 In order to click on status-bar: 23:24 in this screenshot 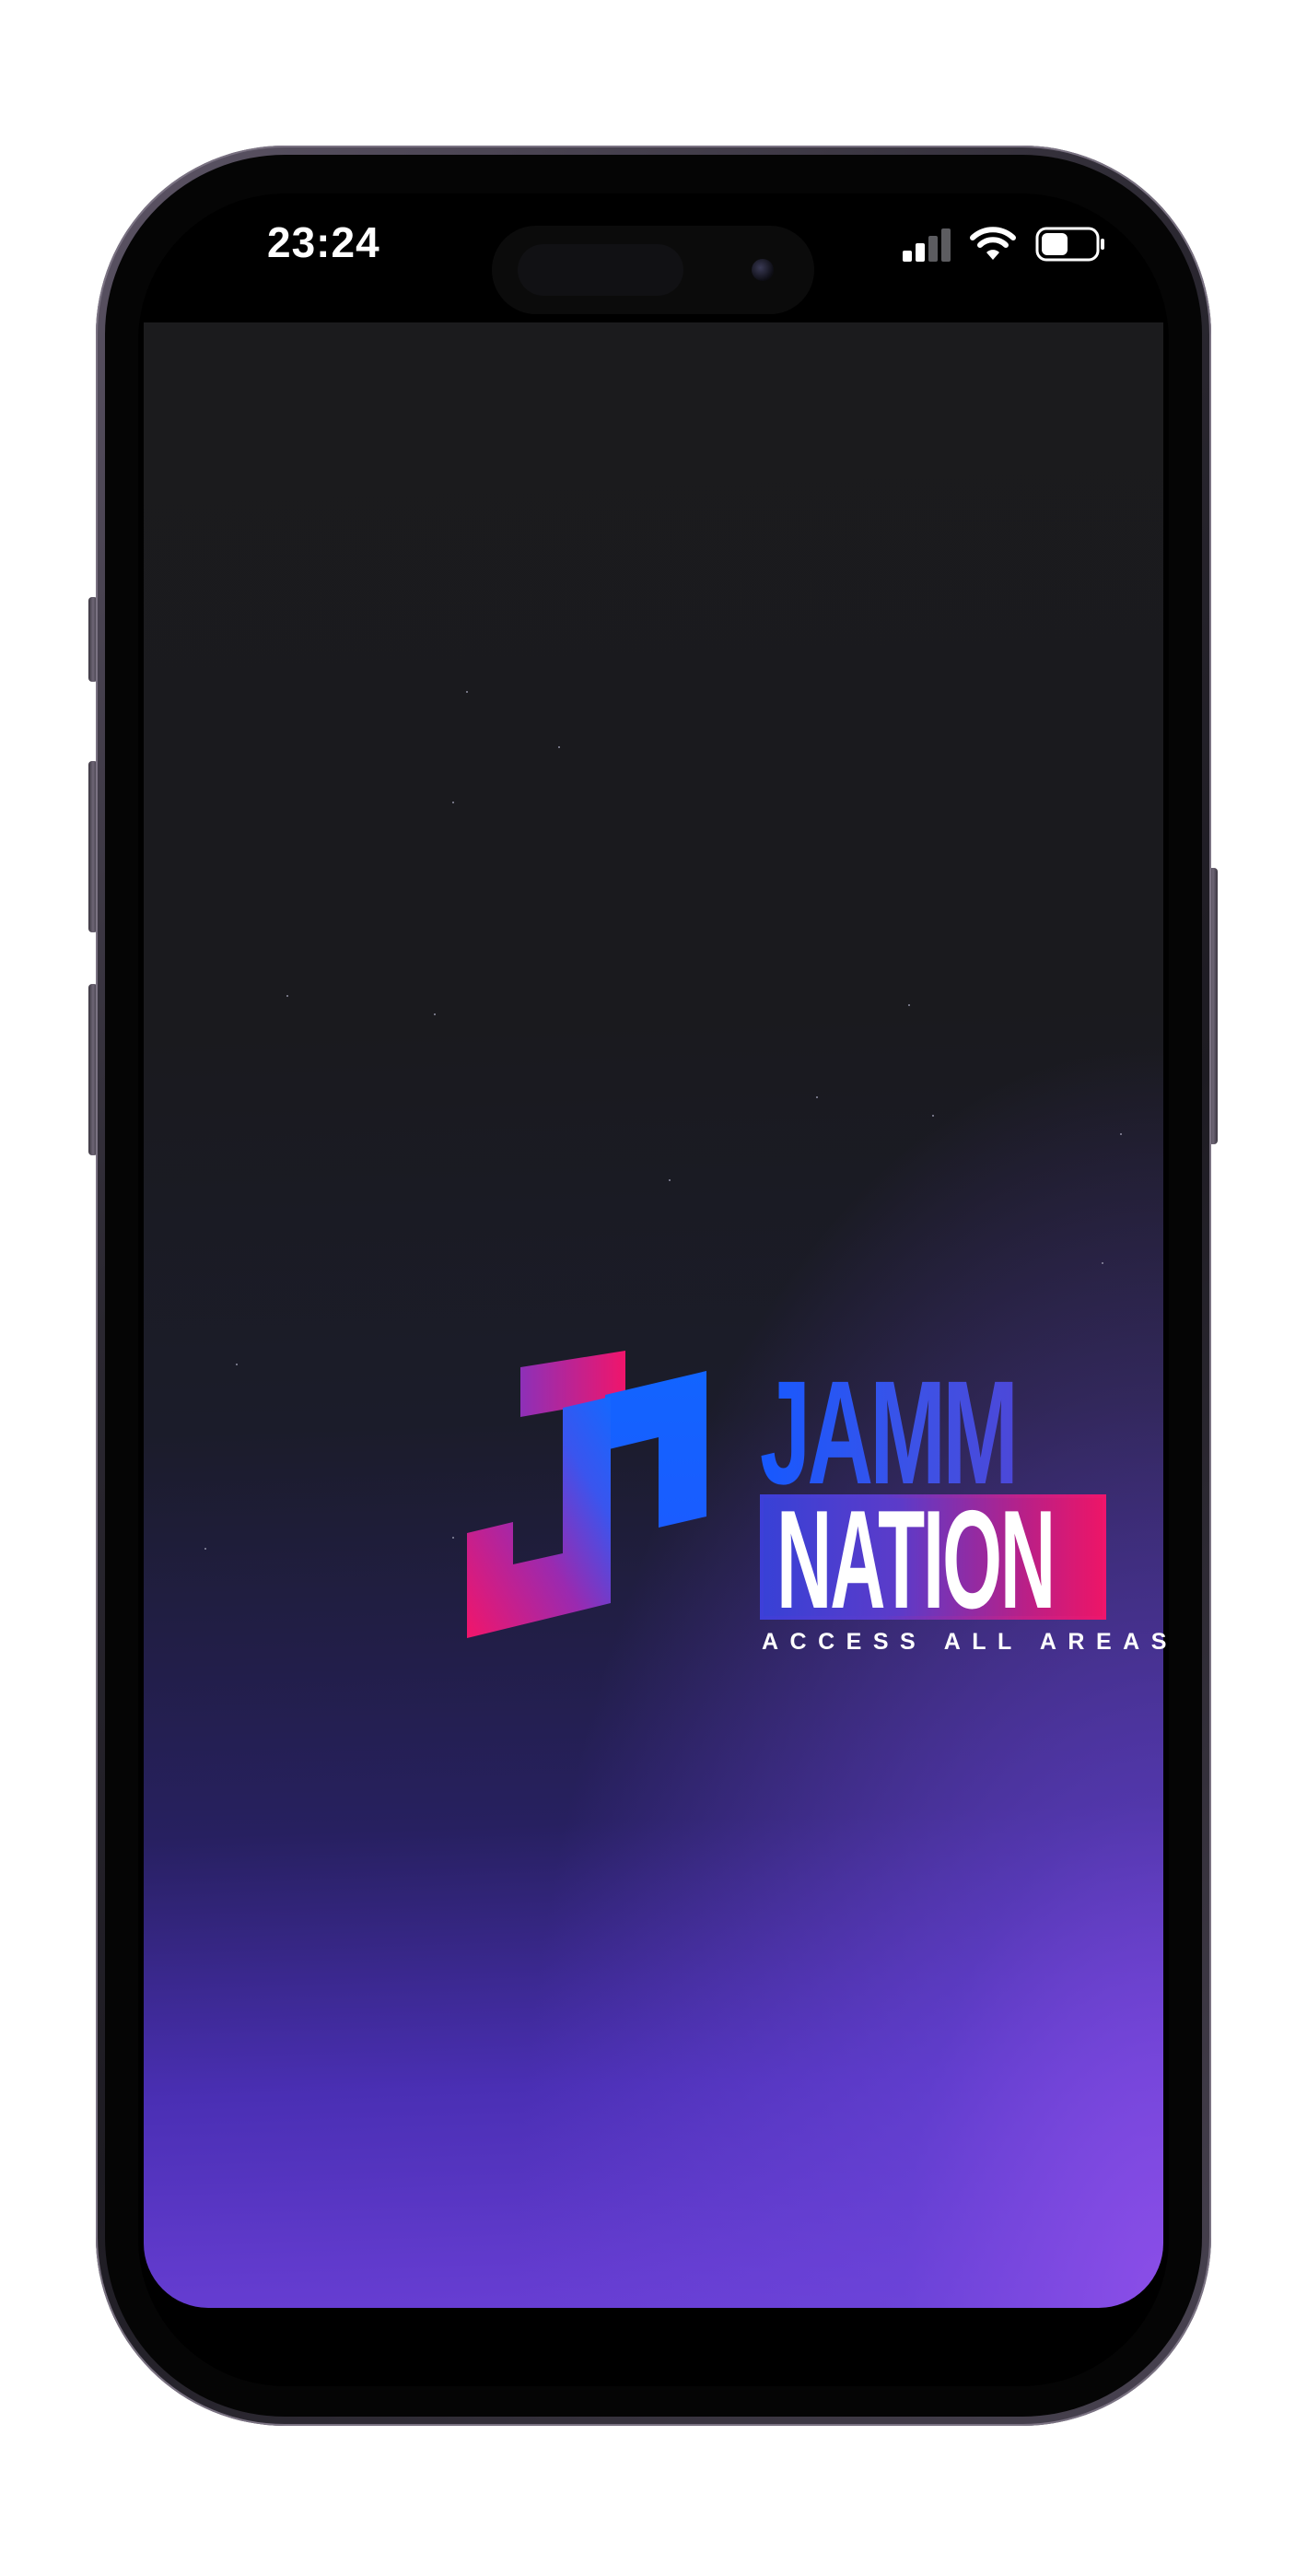, I will do `click(653, 257)`.